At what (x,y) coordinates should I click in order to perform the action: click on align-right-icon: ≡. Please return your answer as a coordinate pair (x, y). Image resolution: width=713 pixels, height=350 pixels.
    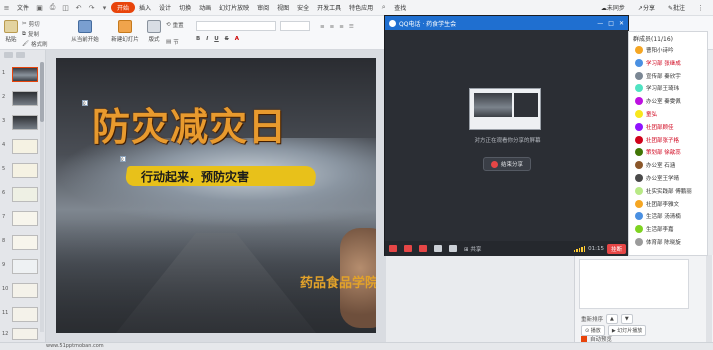
    Looking at the image, I should click on (341, 27).